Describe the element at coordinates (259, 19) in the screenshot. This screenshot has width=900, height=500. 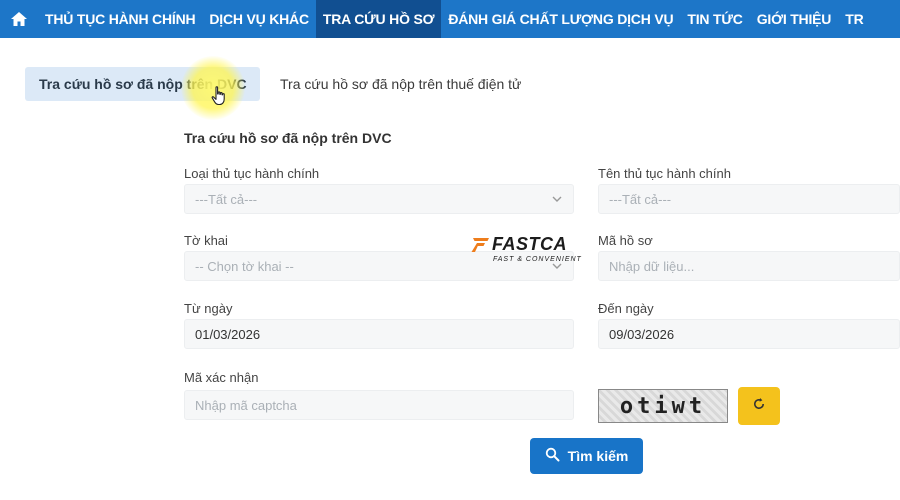
I see `nav-item-dich-vu-khac: DỊCH VỤ KHÁC` at that location.